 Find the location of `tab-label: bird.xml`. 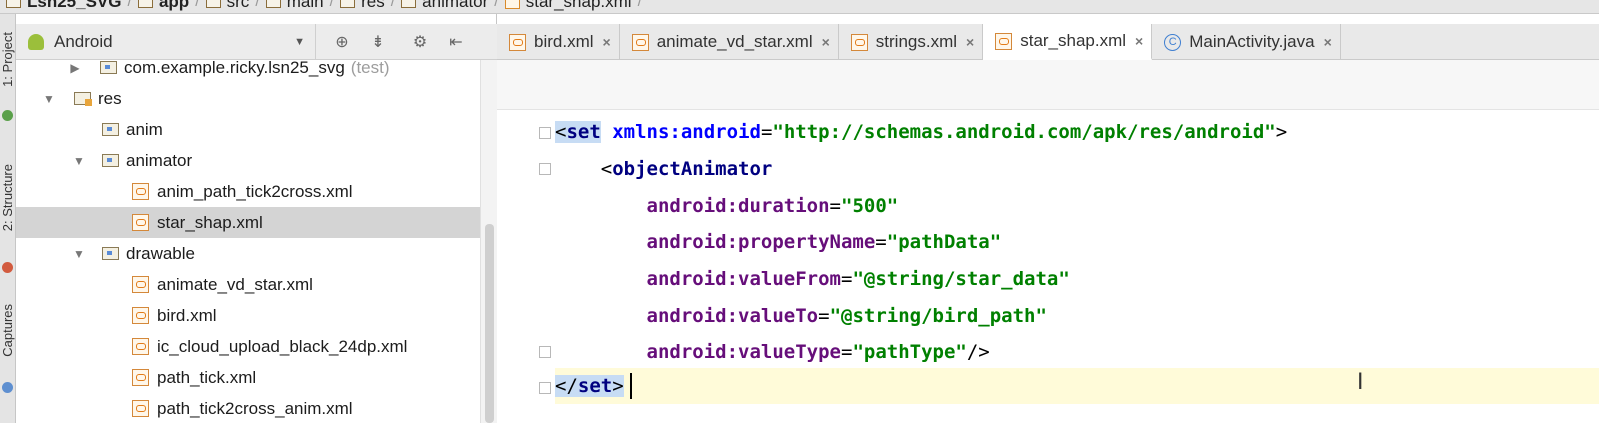

tab-label: bird.xml is located at coordinates (564, 41).